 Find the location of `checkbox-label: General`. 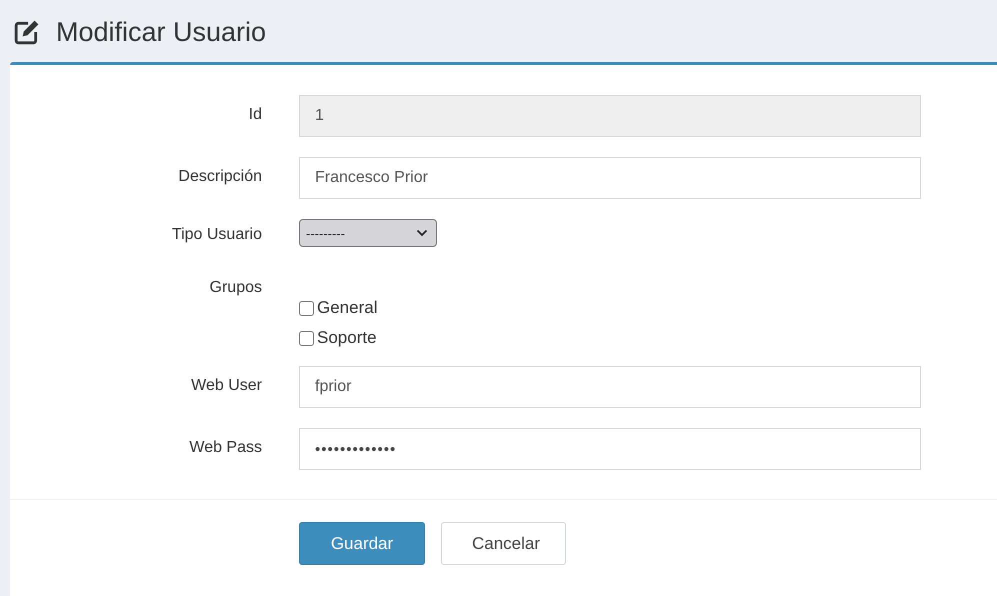

checkbox-label: General is located at coordinates (347, 308).